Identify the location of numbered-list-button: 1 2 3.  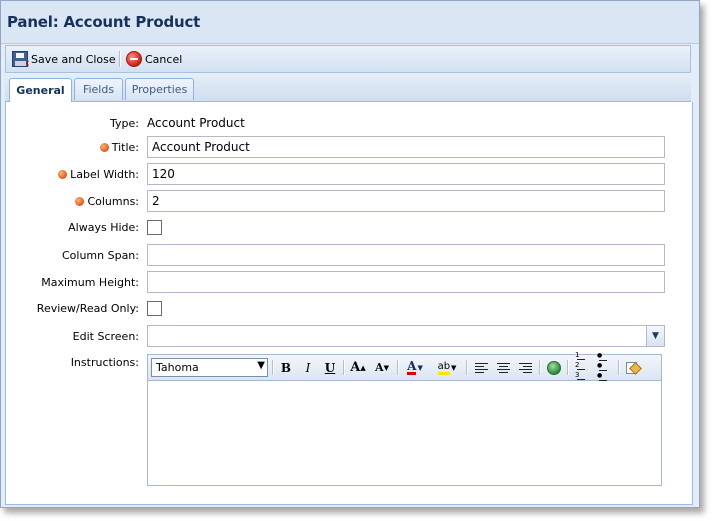
(582, 365).